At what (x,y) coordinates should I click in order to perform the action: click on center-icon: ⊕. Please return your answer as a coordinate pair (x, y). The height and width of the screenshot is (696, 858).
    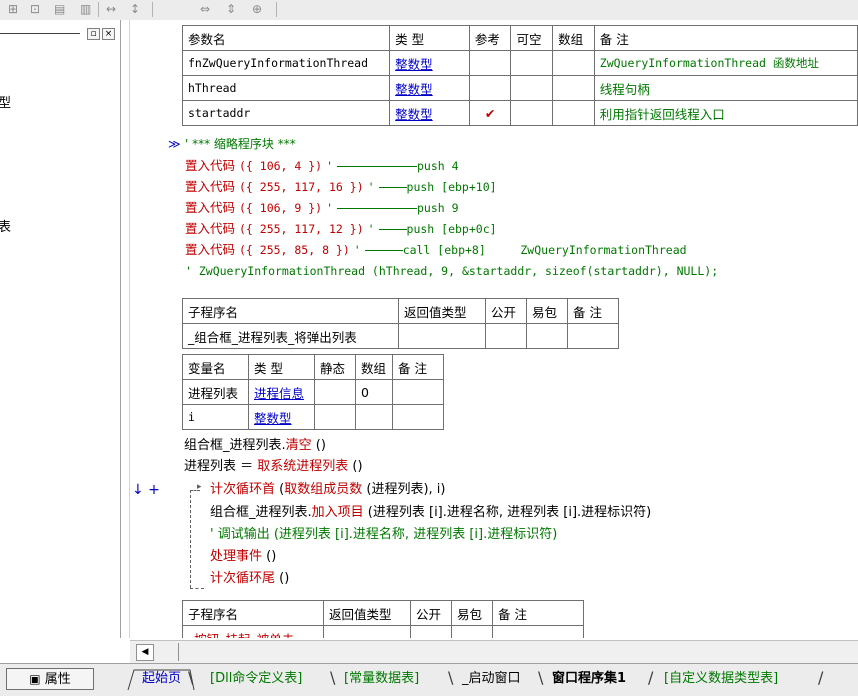
    Looking at the image, I should click on (257, 9).